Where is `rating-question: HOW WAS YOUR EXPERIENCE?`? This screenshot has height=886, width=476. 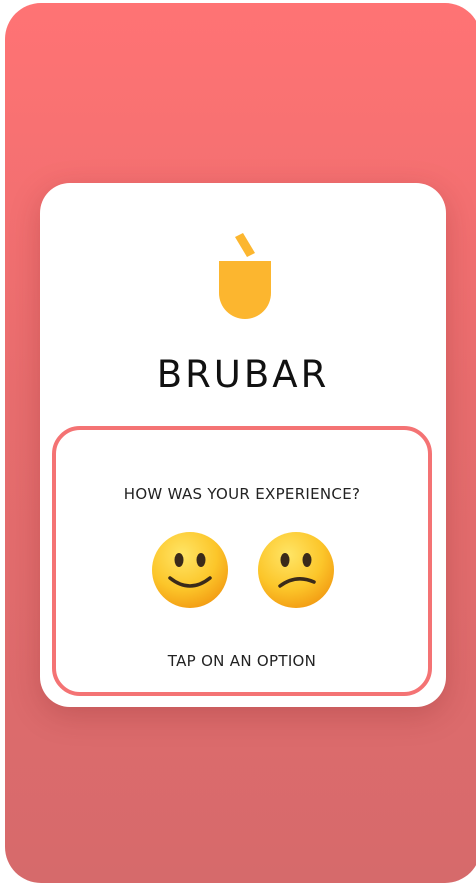 rating-question: HOW WAS YOUR EXPERIENCE? is located at coordinates (242, 494).